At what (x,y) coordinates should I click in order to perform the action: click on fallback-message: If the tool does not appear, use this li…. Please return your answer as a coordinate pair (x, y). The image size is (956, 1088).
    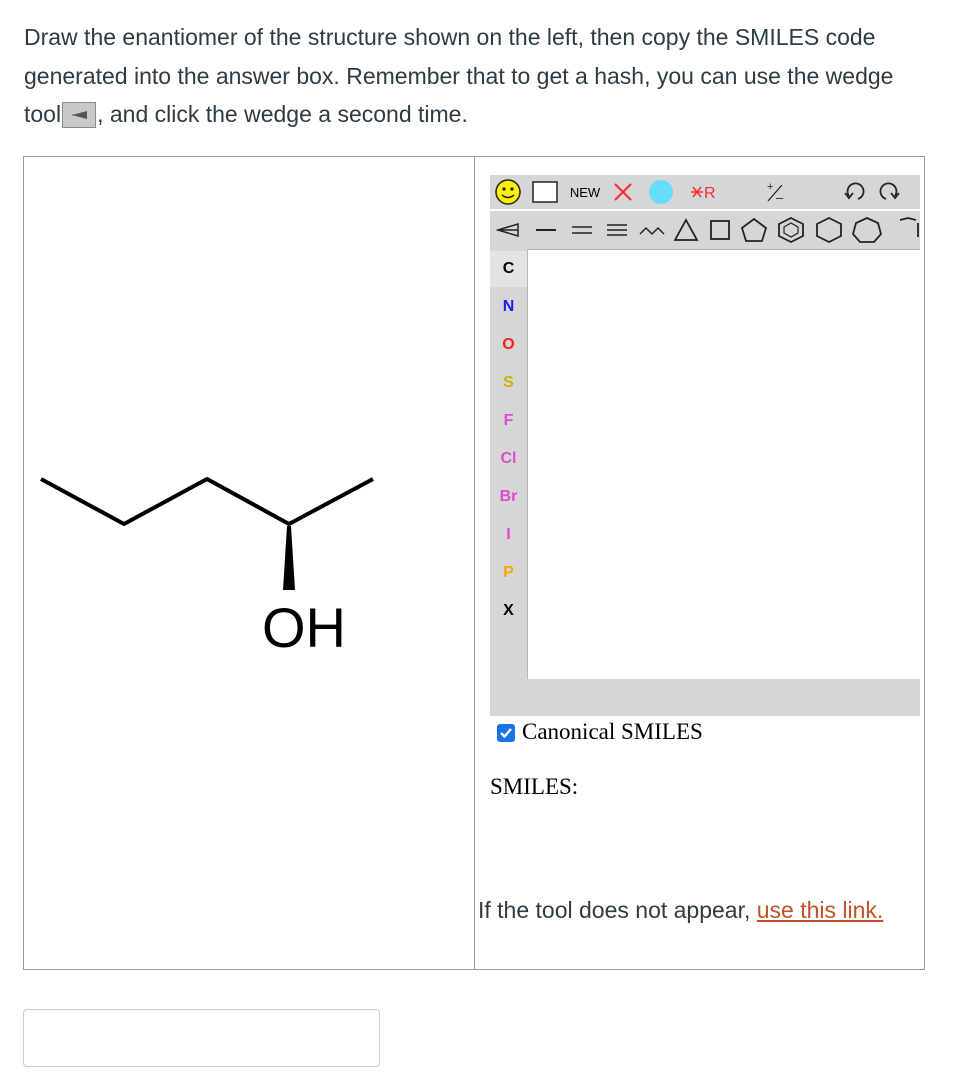
    Looking at the image, I should click on (693, 910).